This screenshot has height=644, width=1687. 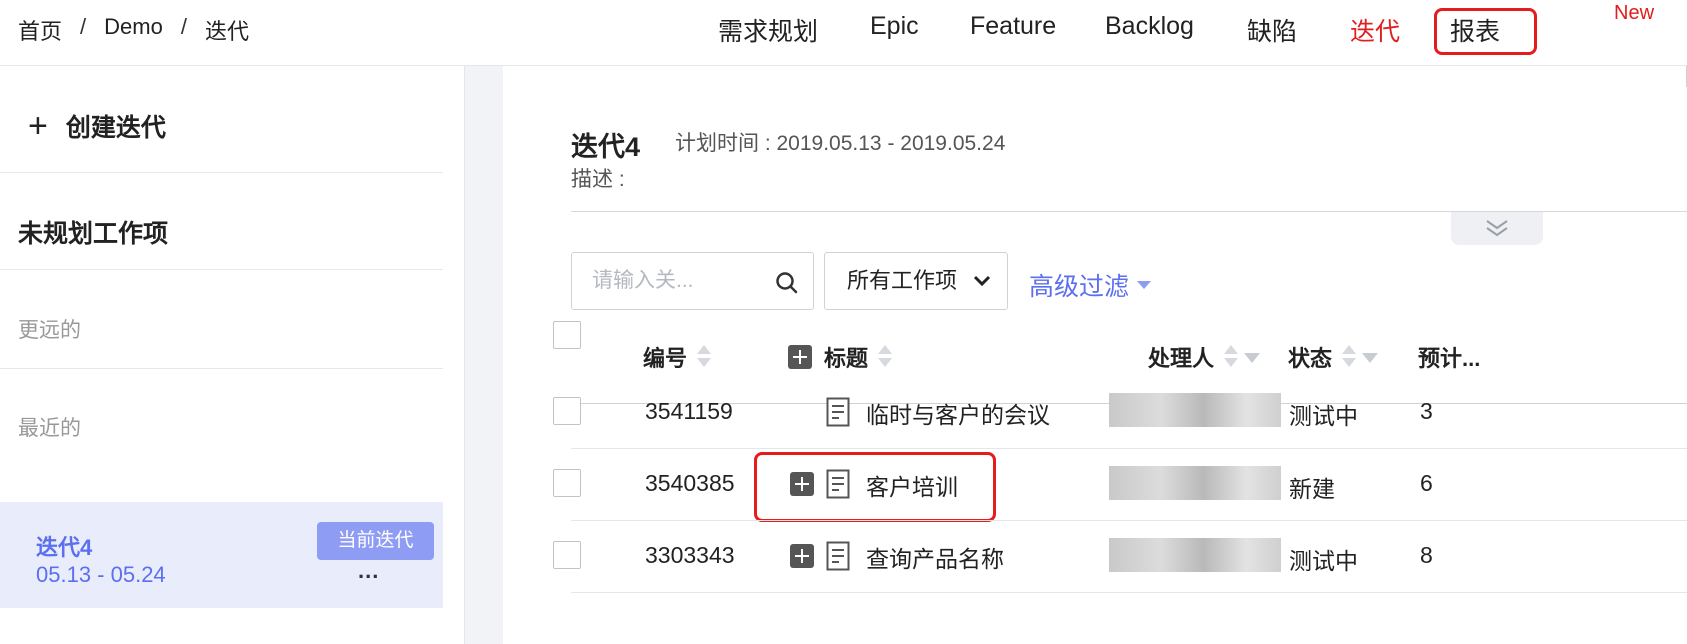 I want to click on group-recent: 最近的, so click(x=49, y=427).